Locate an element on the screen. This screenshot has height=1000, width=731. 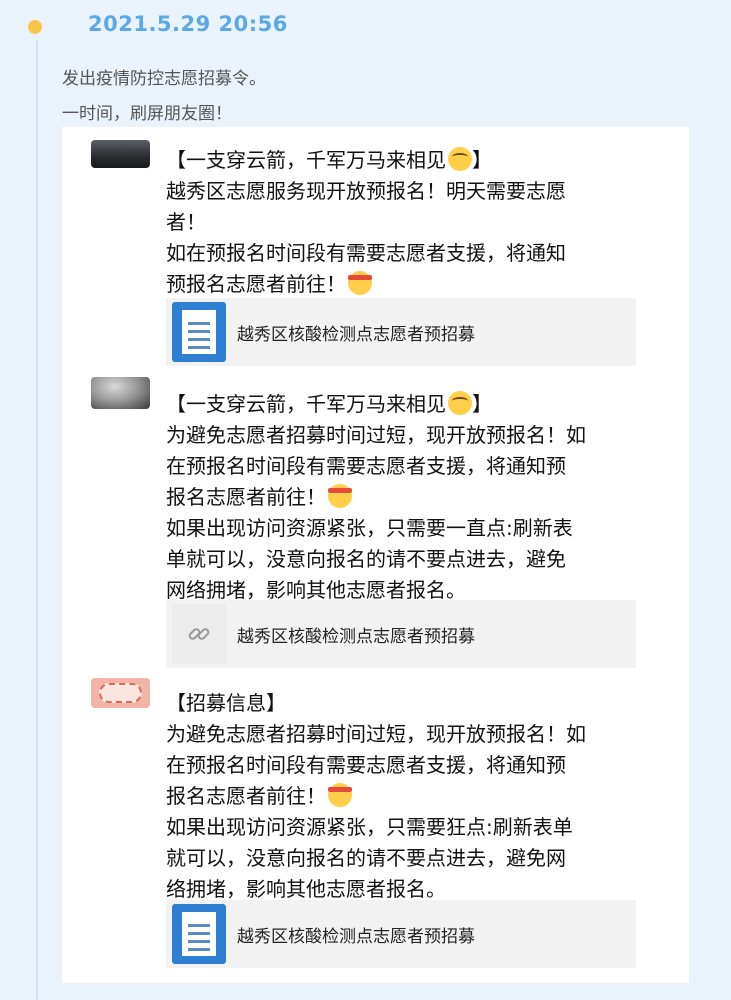
post-line: 预报名志愿者前往！ is located at coordinates (256, 284).